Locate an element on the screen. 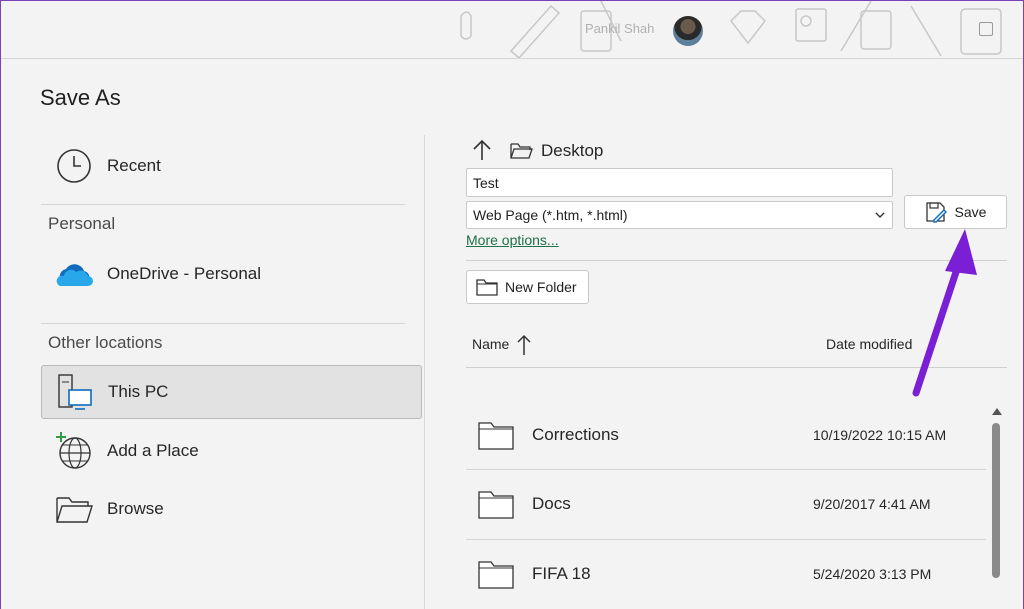  column-header-date-modified: Date modified is located at coordinates (869, 344).